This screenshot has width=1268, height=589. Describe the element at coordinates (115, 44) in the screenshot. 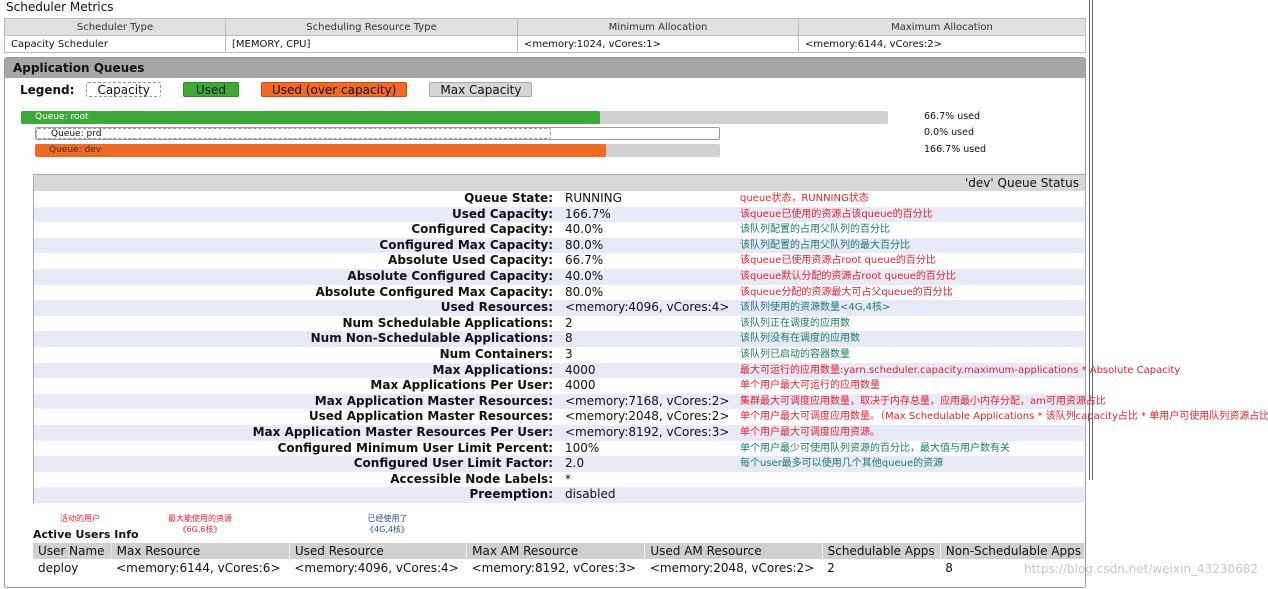

I see `cell: Capacity Scheduler` at that location.